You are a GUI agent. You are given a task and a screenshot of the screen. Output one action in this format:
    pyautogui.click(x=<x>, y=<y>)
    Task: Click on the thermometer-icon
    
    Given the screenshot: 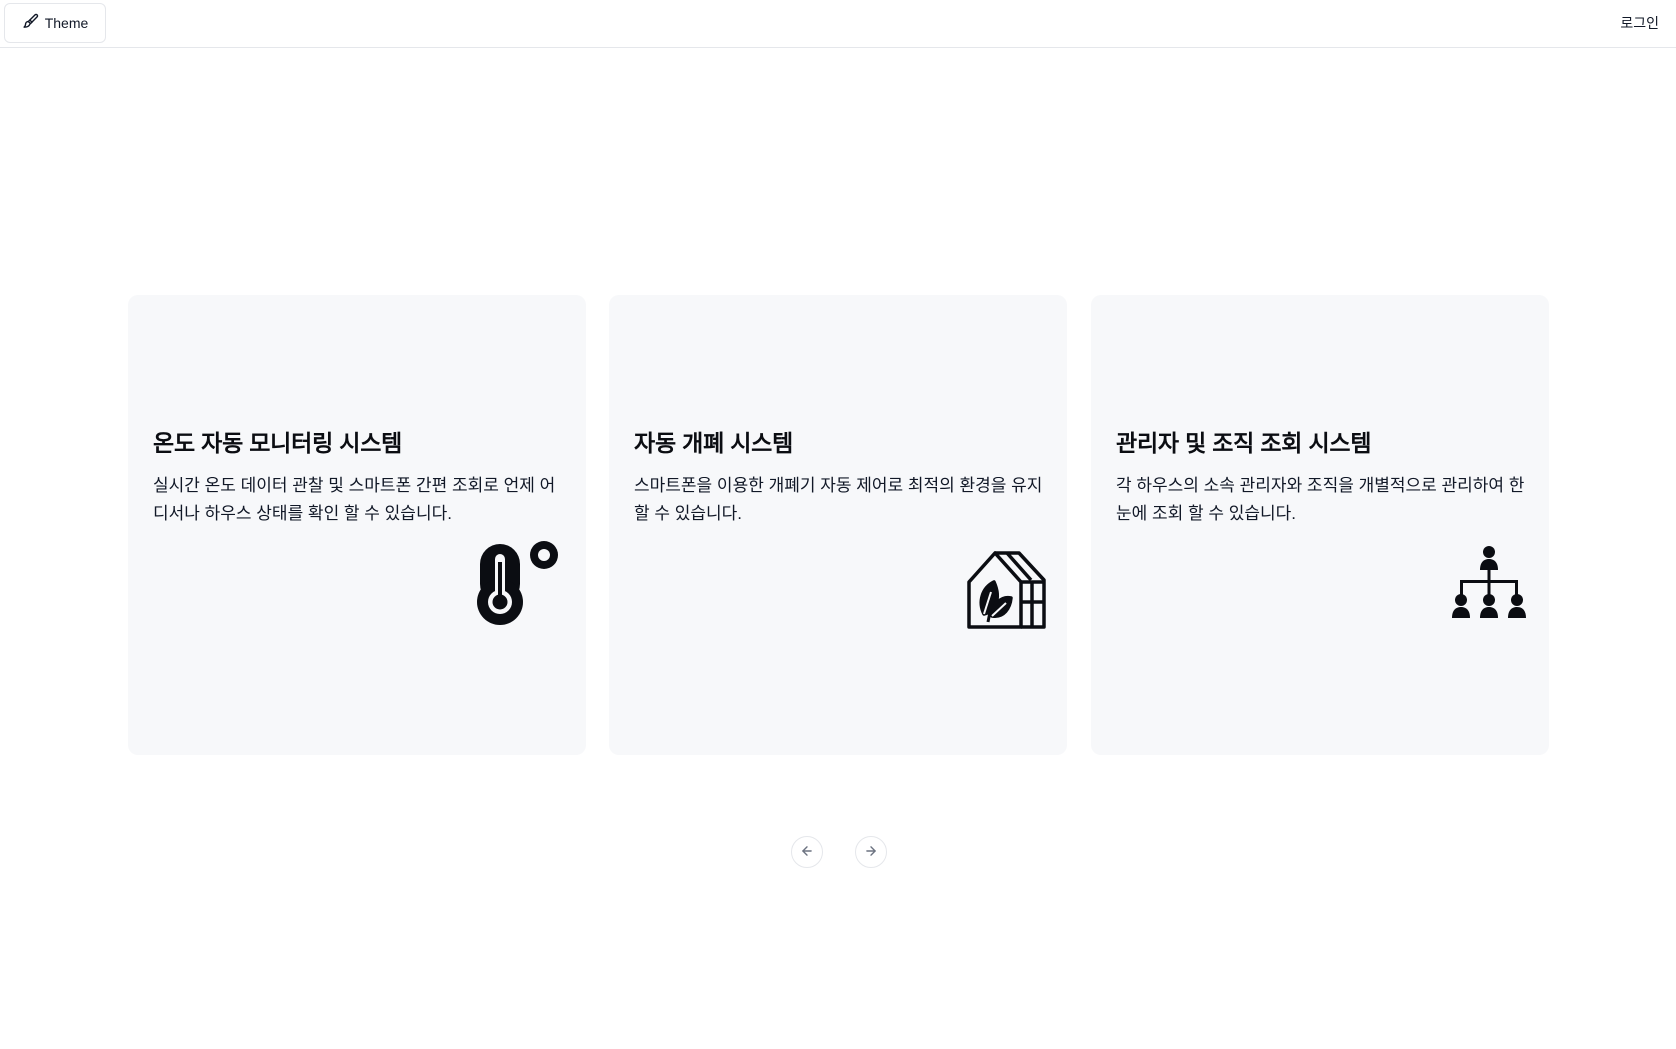 What is the action you would take?
    pyautogui.click(x=518, y=585)
    